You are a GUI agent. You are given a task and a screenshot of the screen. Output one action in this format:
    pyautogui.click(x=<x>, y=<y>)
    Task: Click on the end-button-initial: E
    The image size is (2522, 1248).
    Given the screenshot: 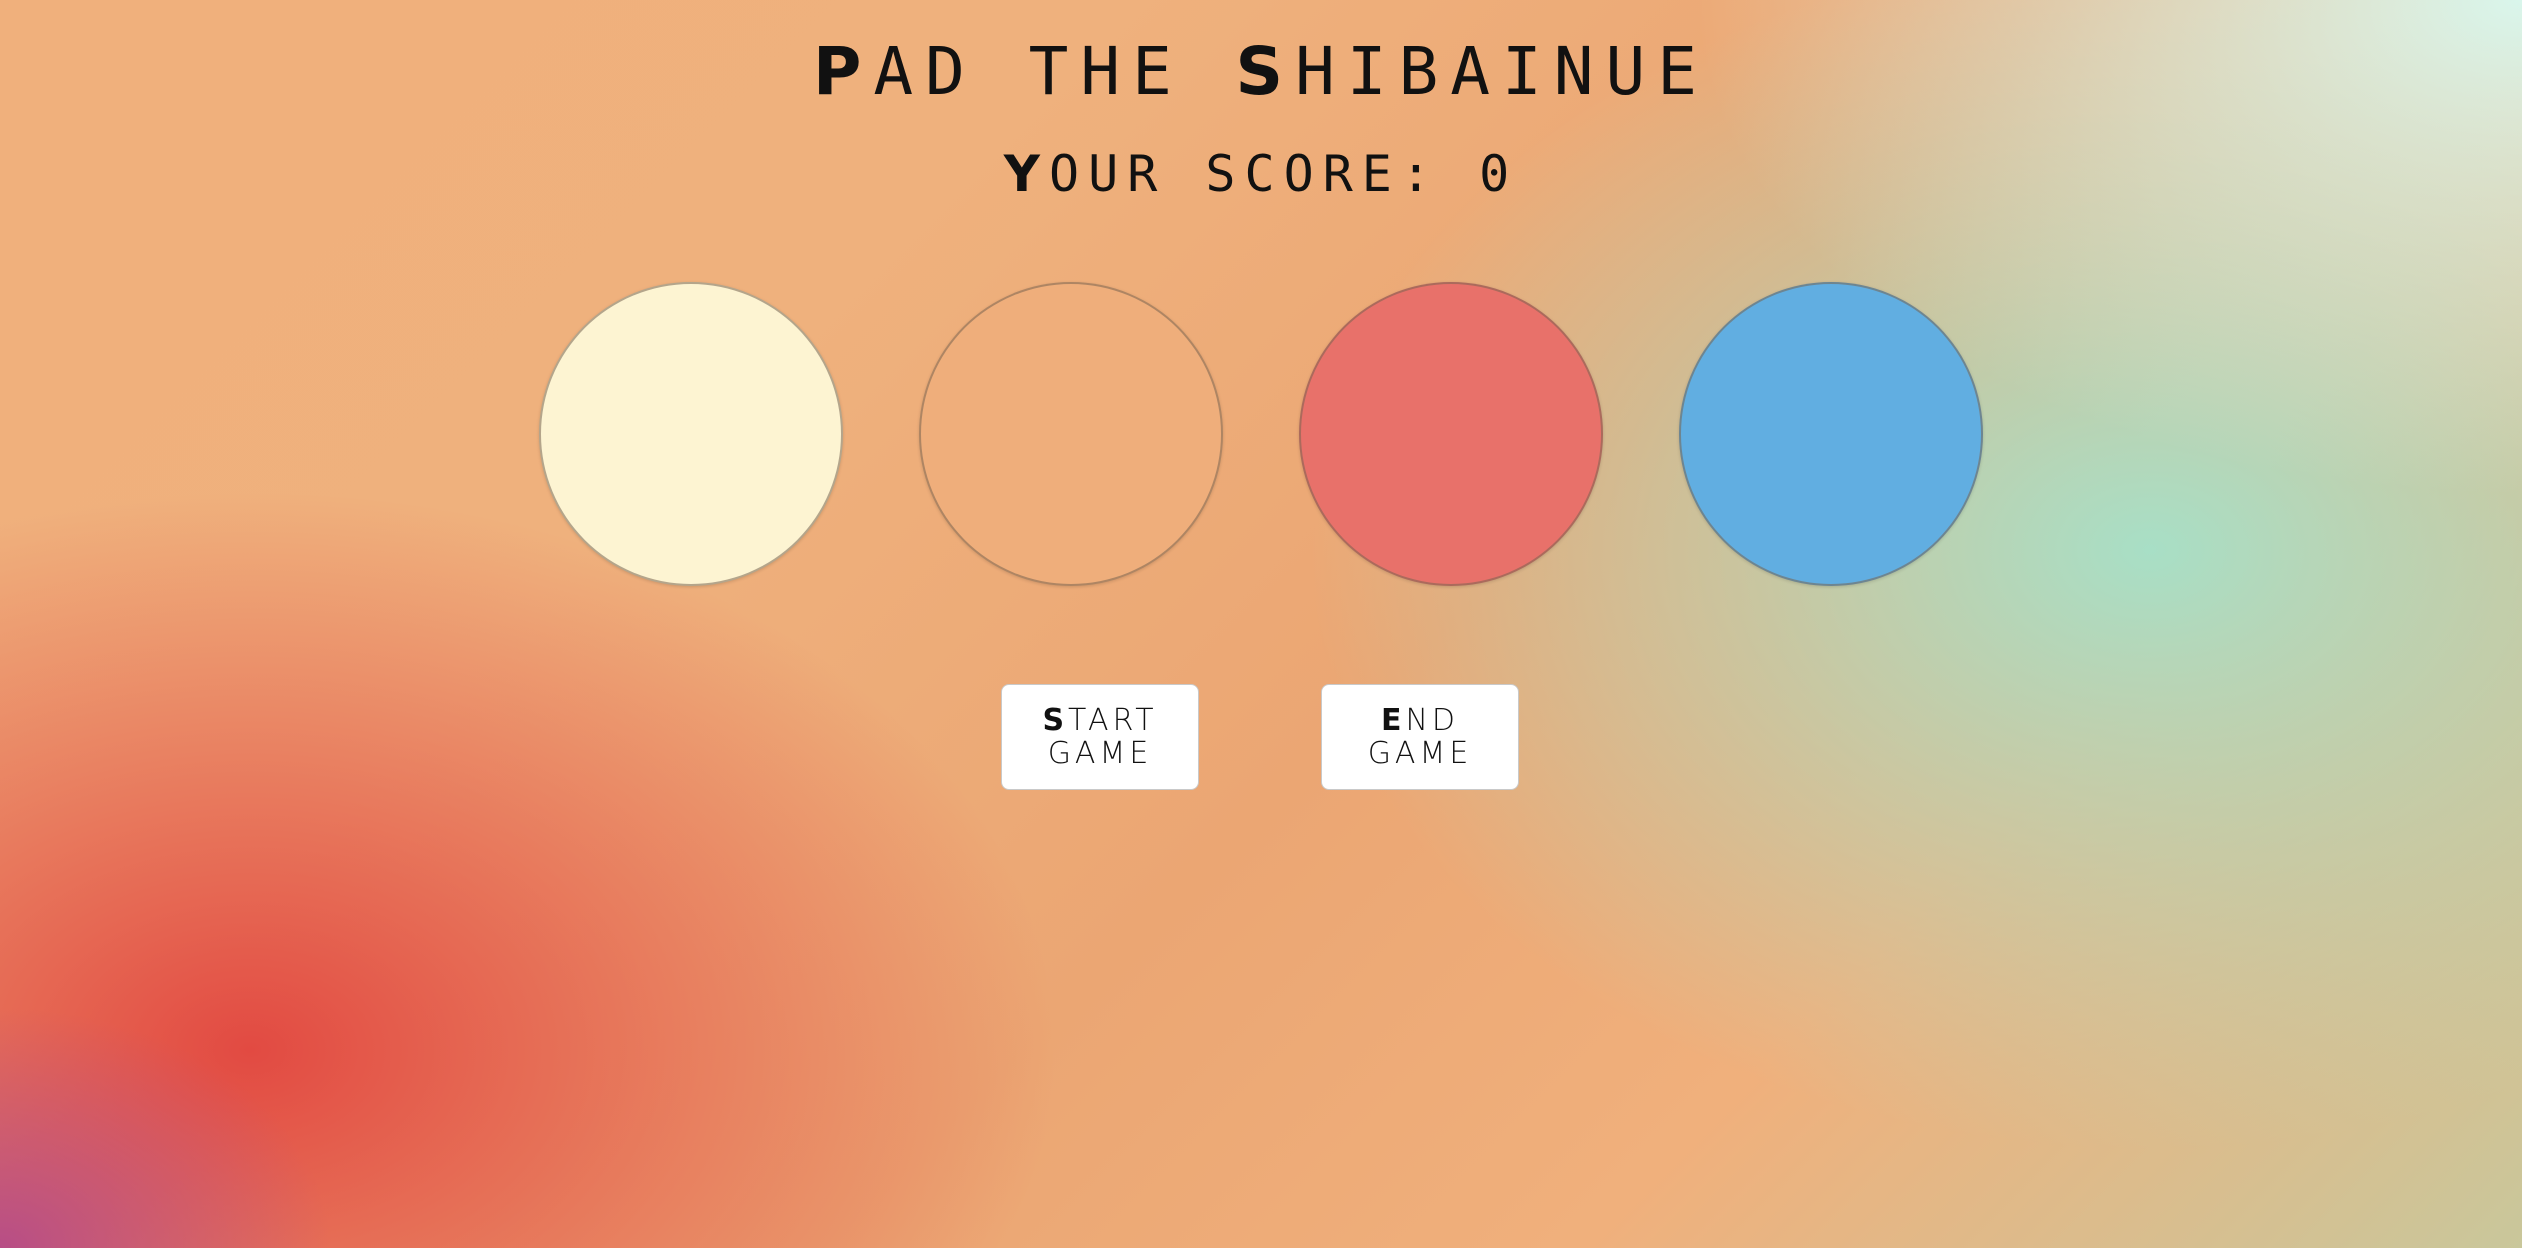 What is the action you would take?
    pyautogui.click(x=1393, y=720)
    